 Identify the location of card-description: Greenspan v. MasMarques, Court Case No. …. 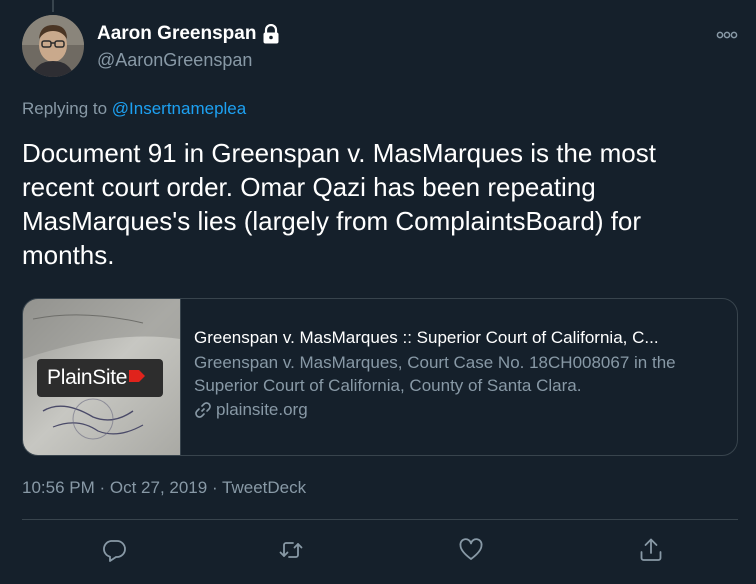
(435, 374).